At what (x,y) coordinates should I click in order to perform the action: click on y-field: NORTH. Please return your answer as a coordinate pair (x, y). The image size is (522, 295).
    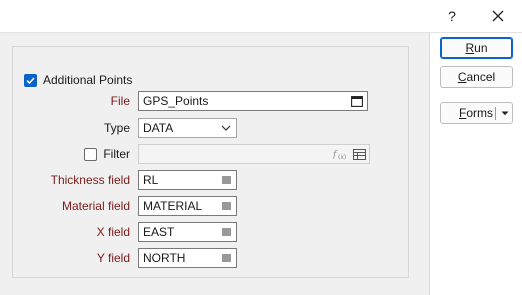
    Looking at the image, I should click on (187, 258).